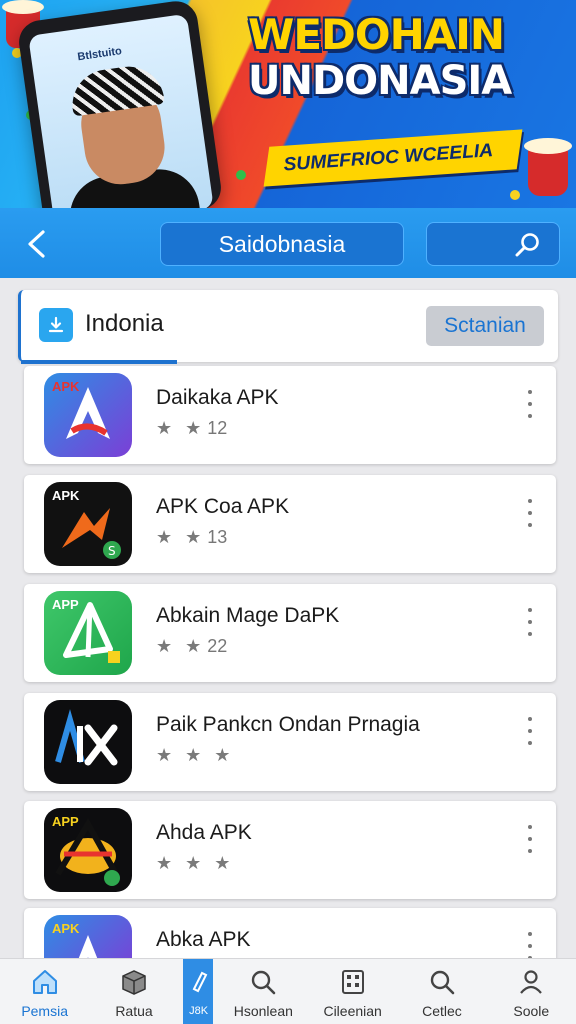 Image resolution: width=576 pixels, height=1024 pixels. I want to click on region-filter-card: Indonia Sctanian, so click(288, 327).